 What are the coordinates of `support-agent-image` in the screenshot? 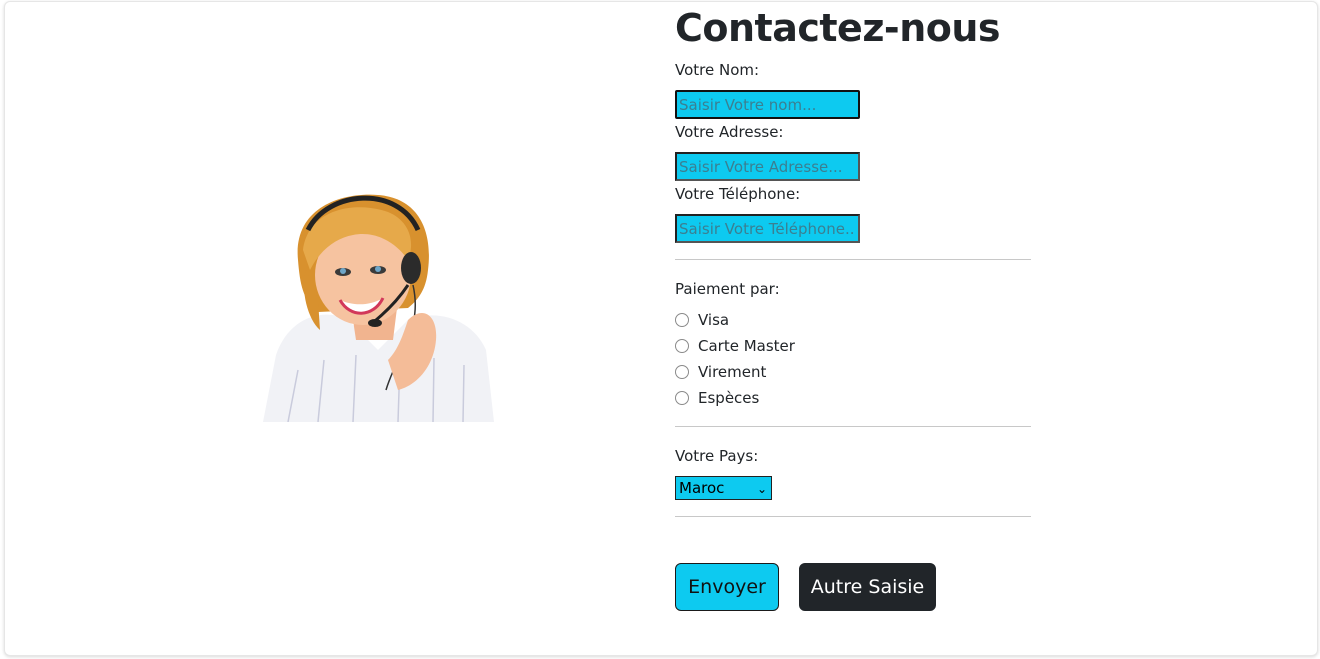 It's located at (378, 308).